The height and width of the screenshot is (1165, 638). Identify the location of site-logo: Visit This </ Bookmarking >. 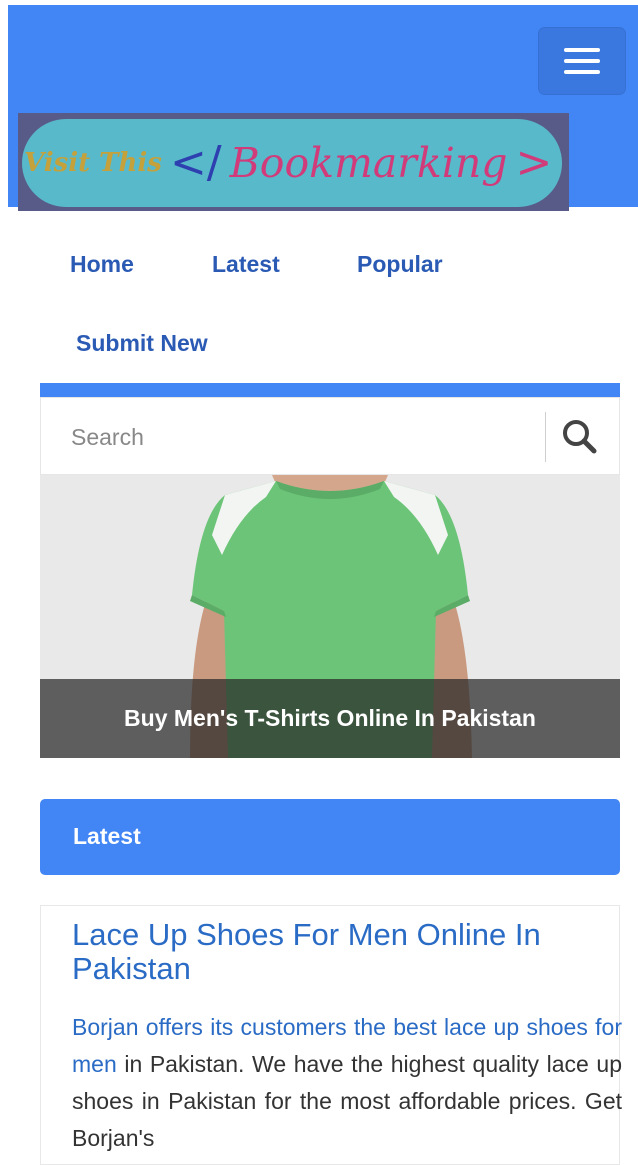
(293, 162).